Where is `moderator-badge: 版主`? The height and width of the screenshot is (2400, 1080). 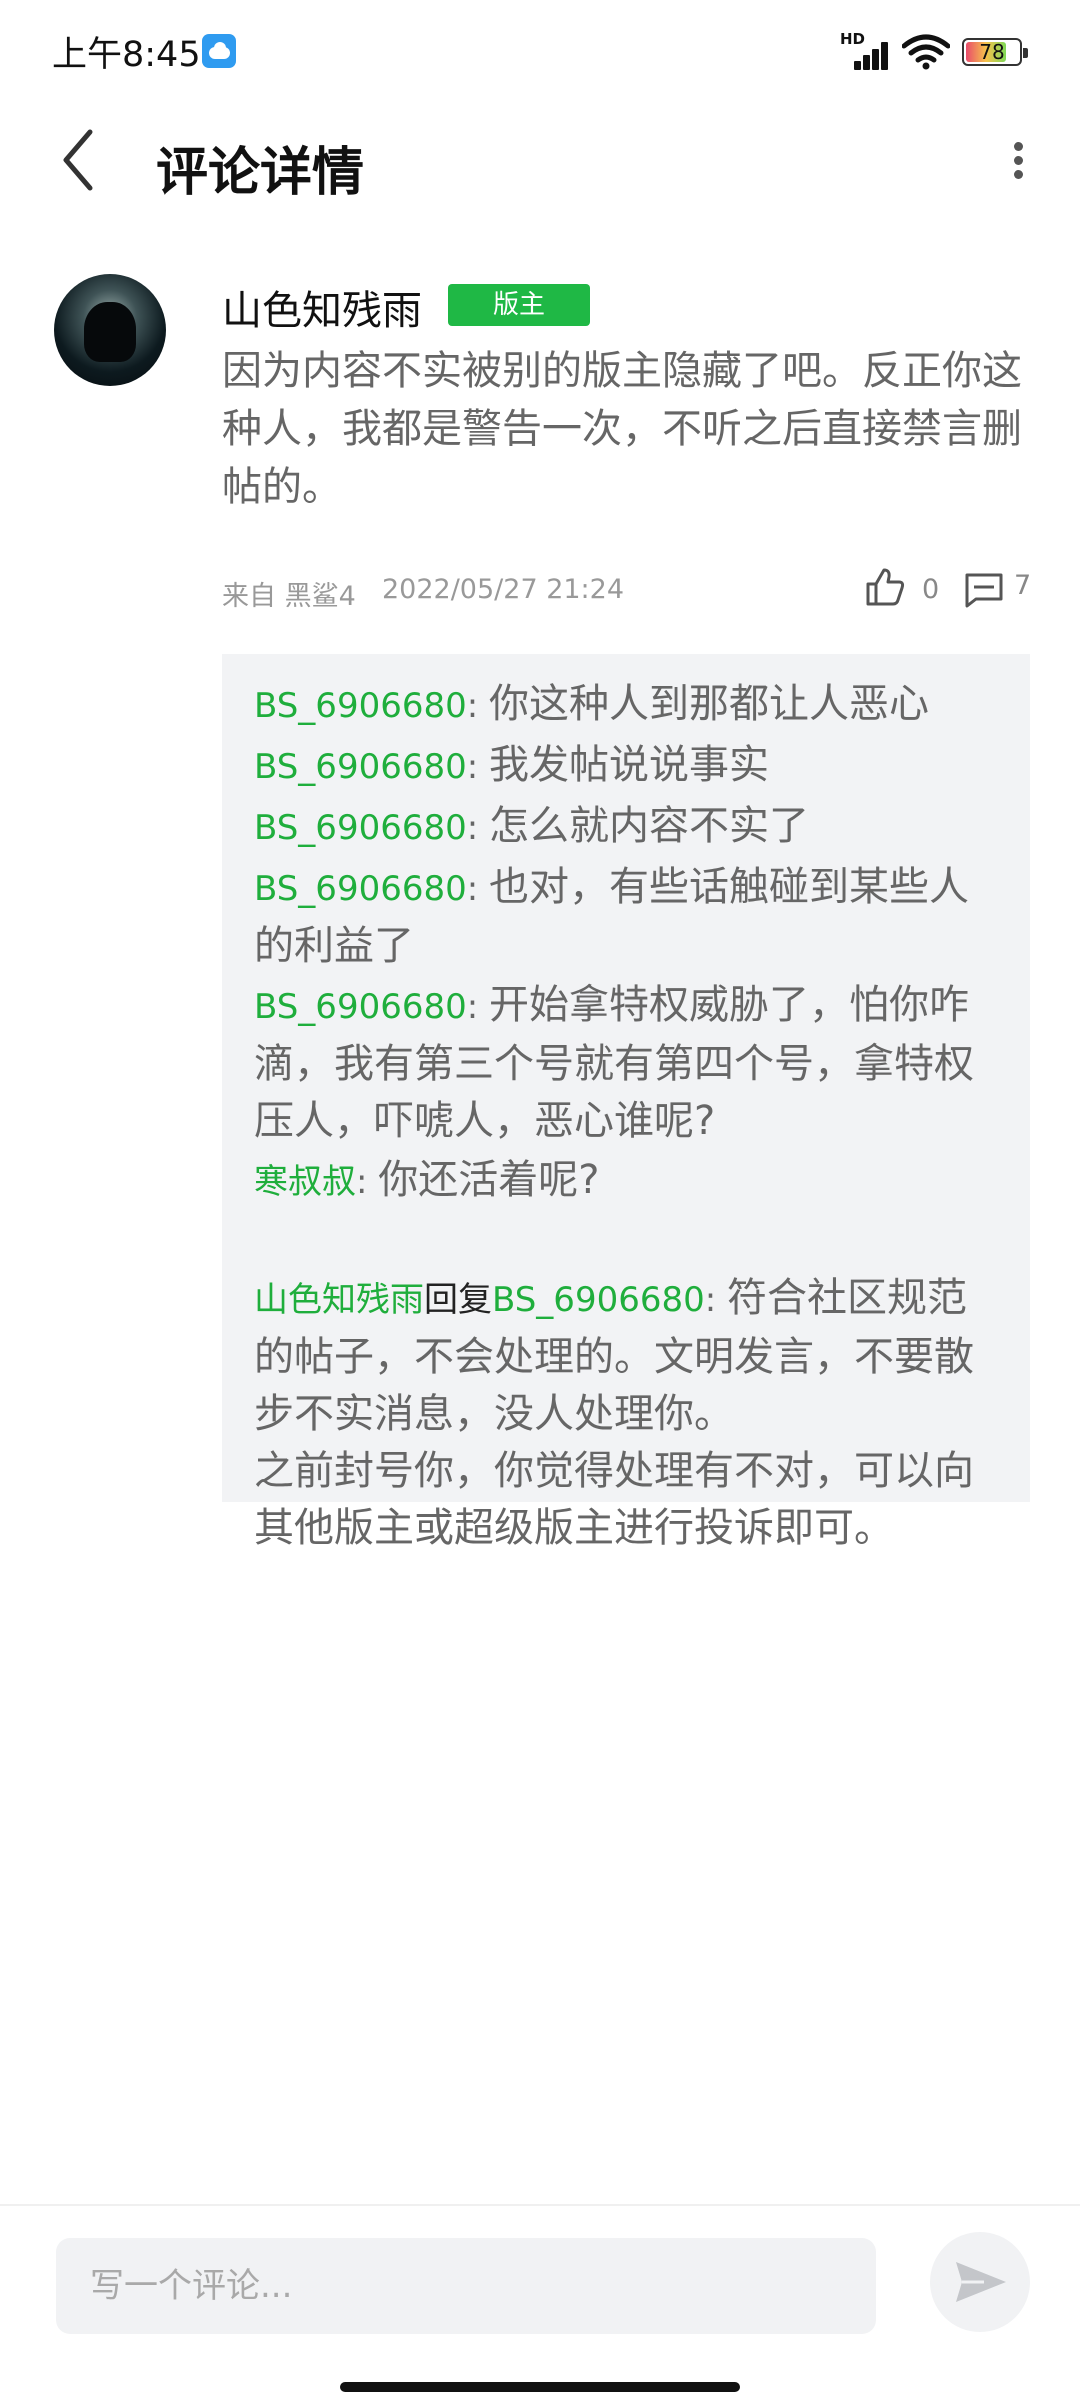
moderator-badge: 版主 is located at coordinates (519, 305).